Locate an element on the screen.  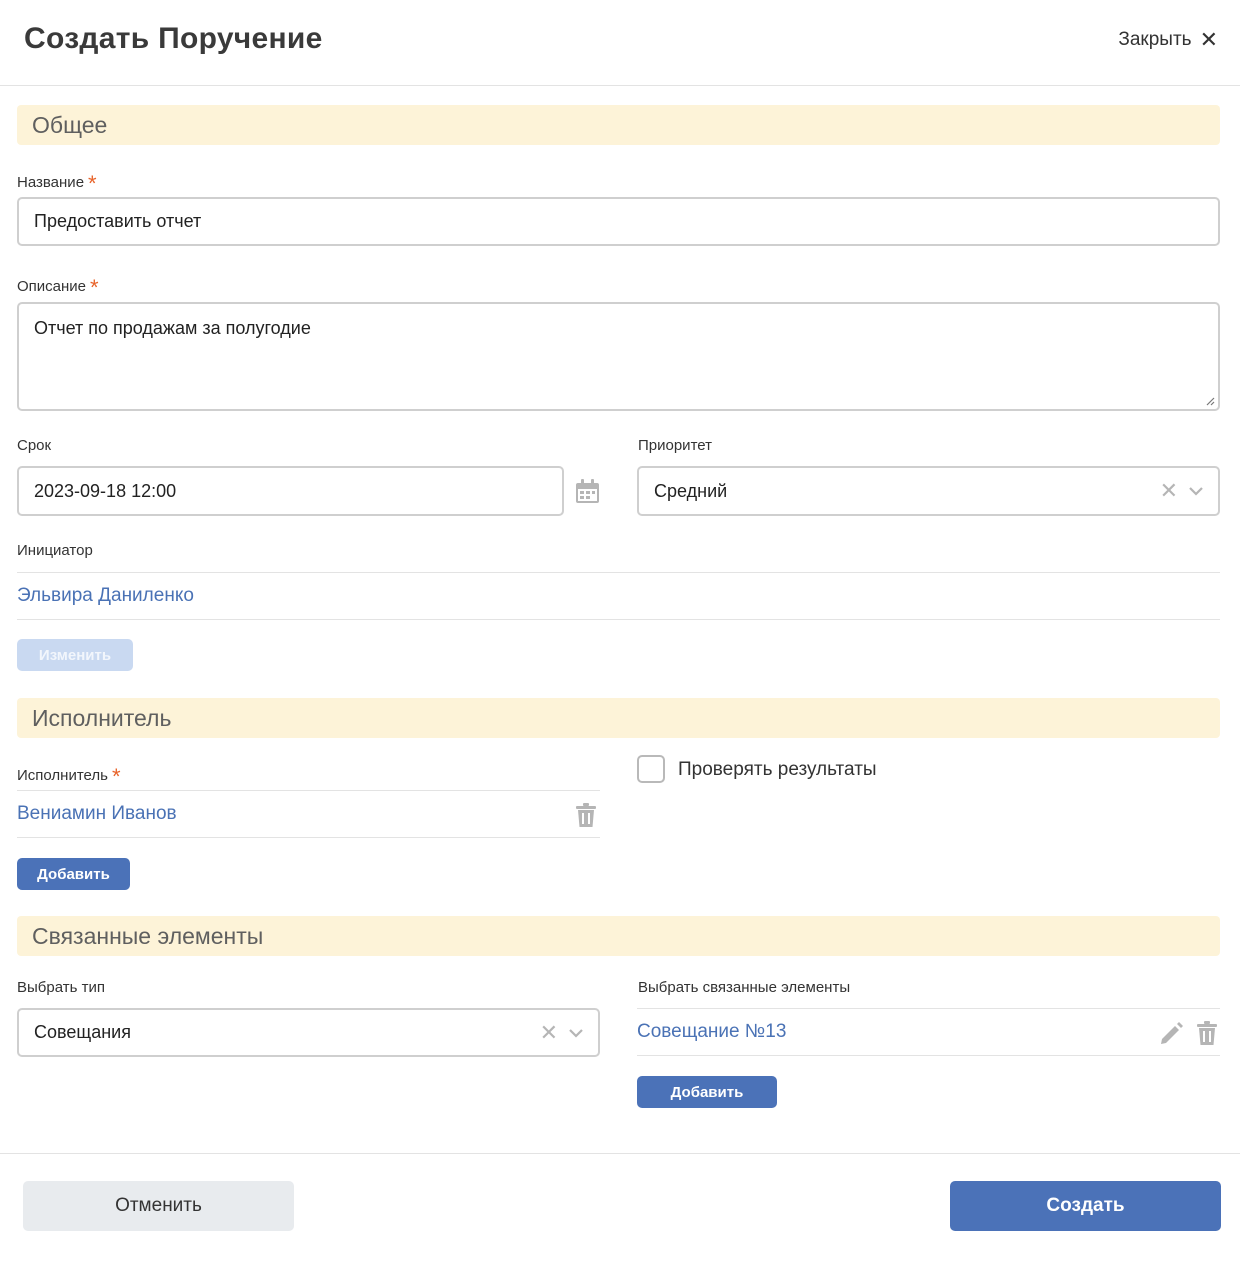
calendar-icon is located at coordinates (587, 491).